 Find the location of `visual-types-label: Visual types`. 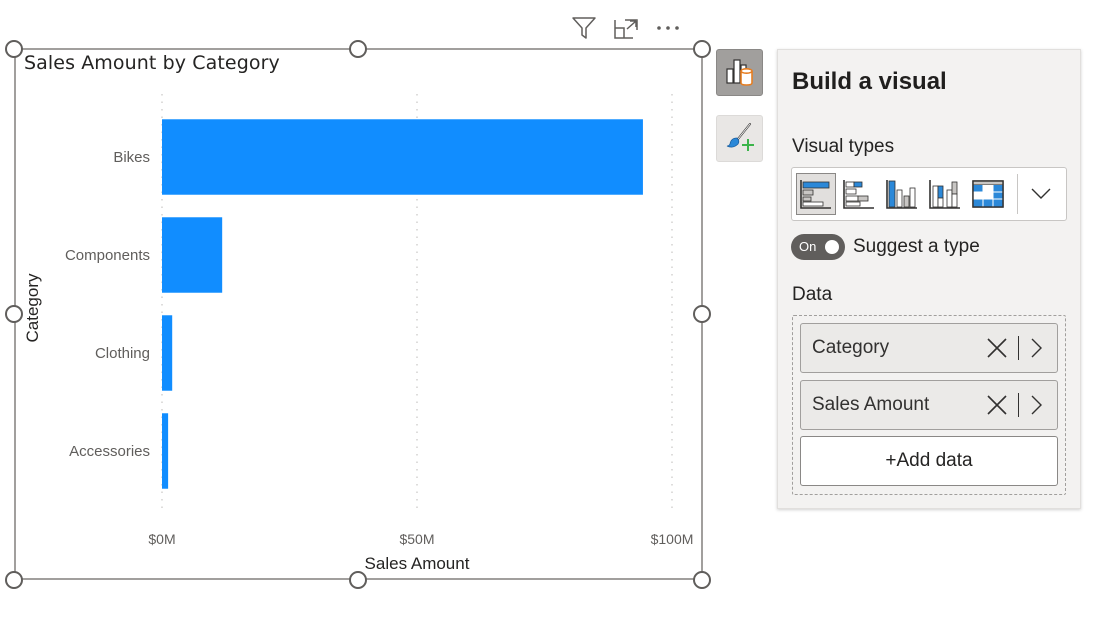

visual-types-label: Visual types is located at coordinates (843, 146).